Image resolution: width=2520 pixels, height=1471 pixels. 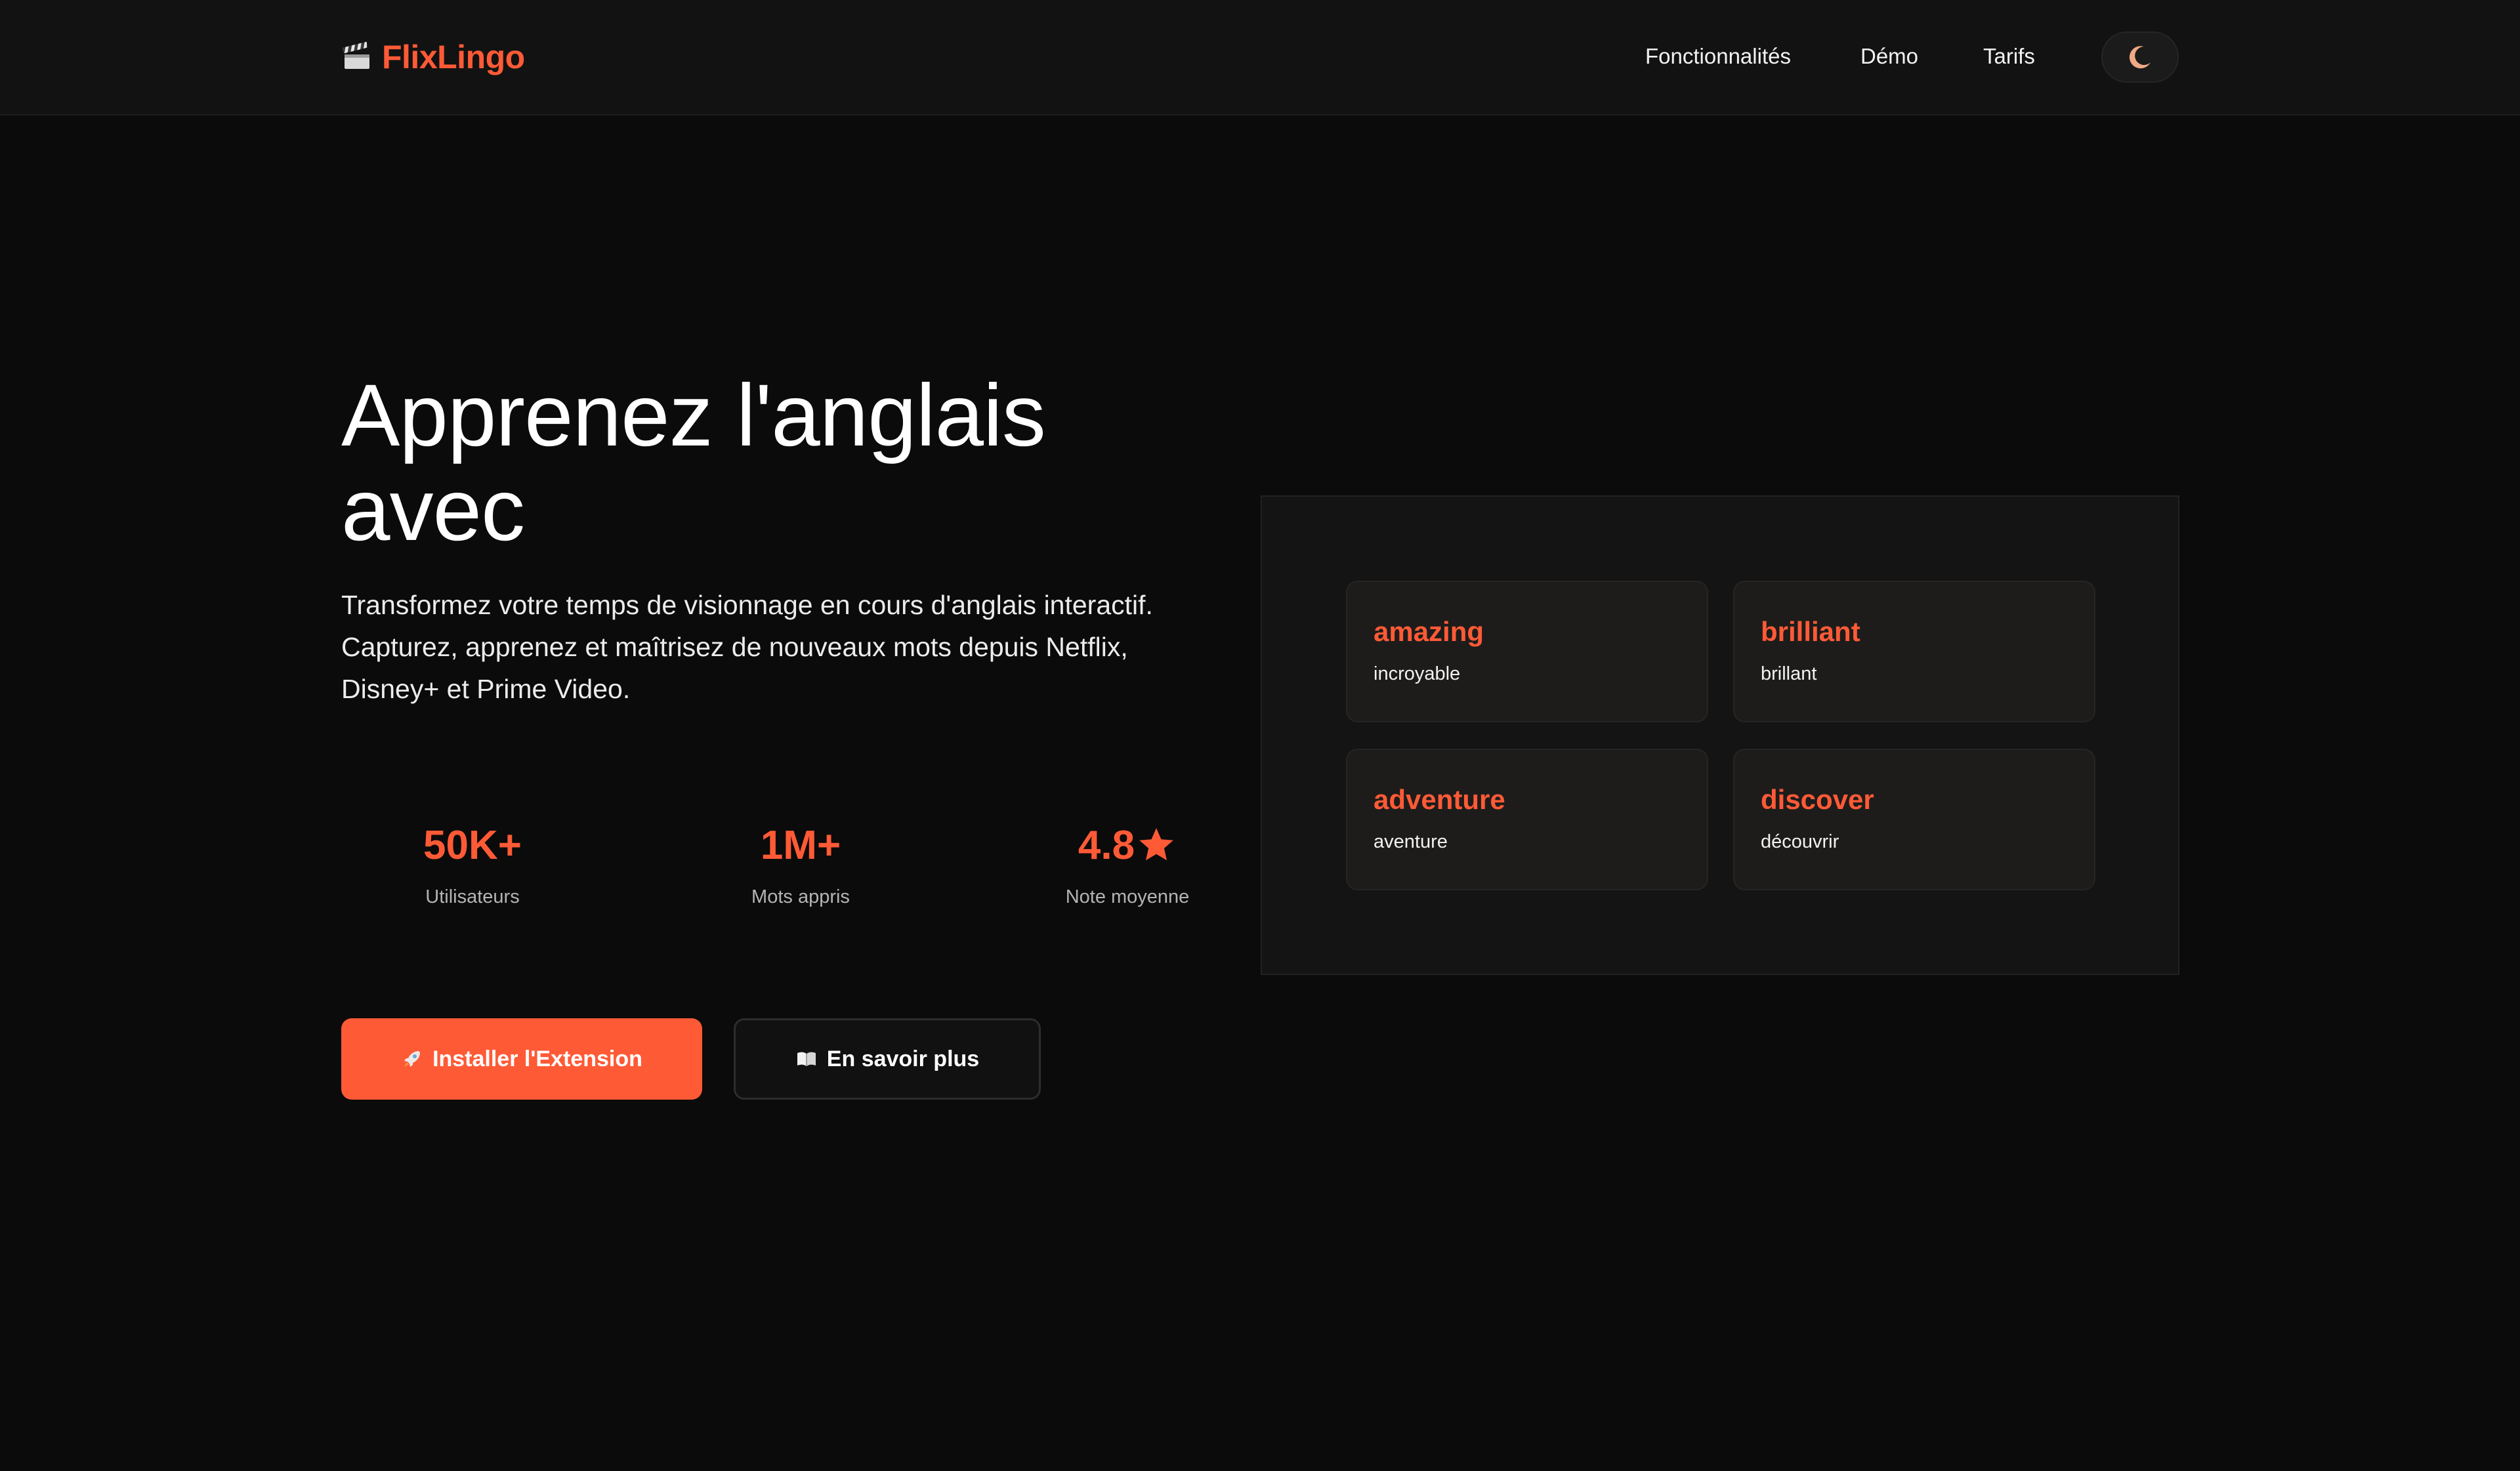 What do you see at coordinates (1718, 56) in the screenshot?
I see `nav-link-features: Fonctionnalités` at bounding box center [1718, 56].